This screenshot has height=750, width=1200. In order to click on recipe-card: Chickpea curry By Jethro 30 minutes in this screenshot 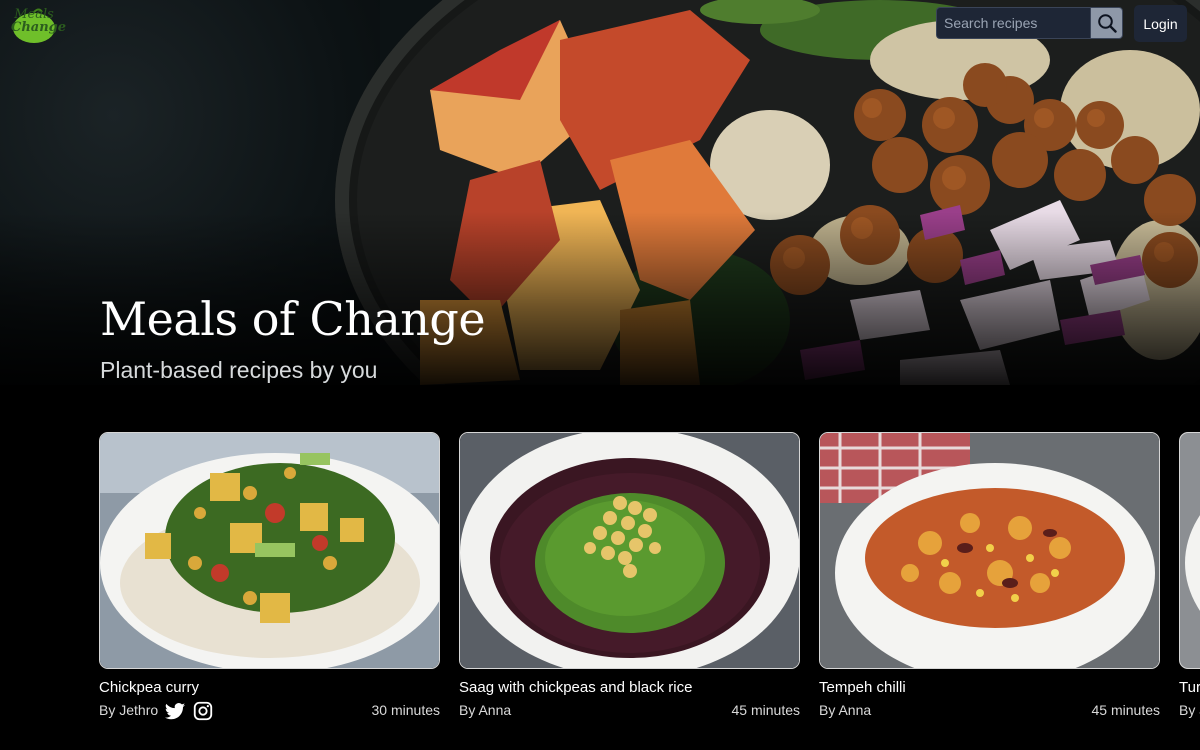, I will do `click(269, 576)`.